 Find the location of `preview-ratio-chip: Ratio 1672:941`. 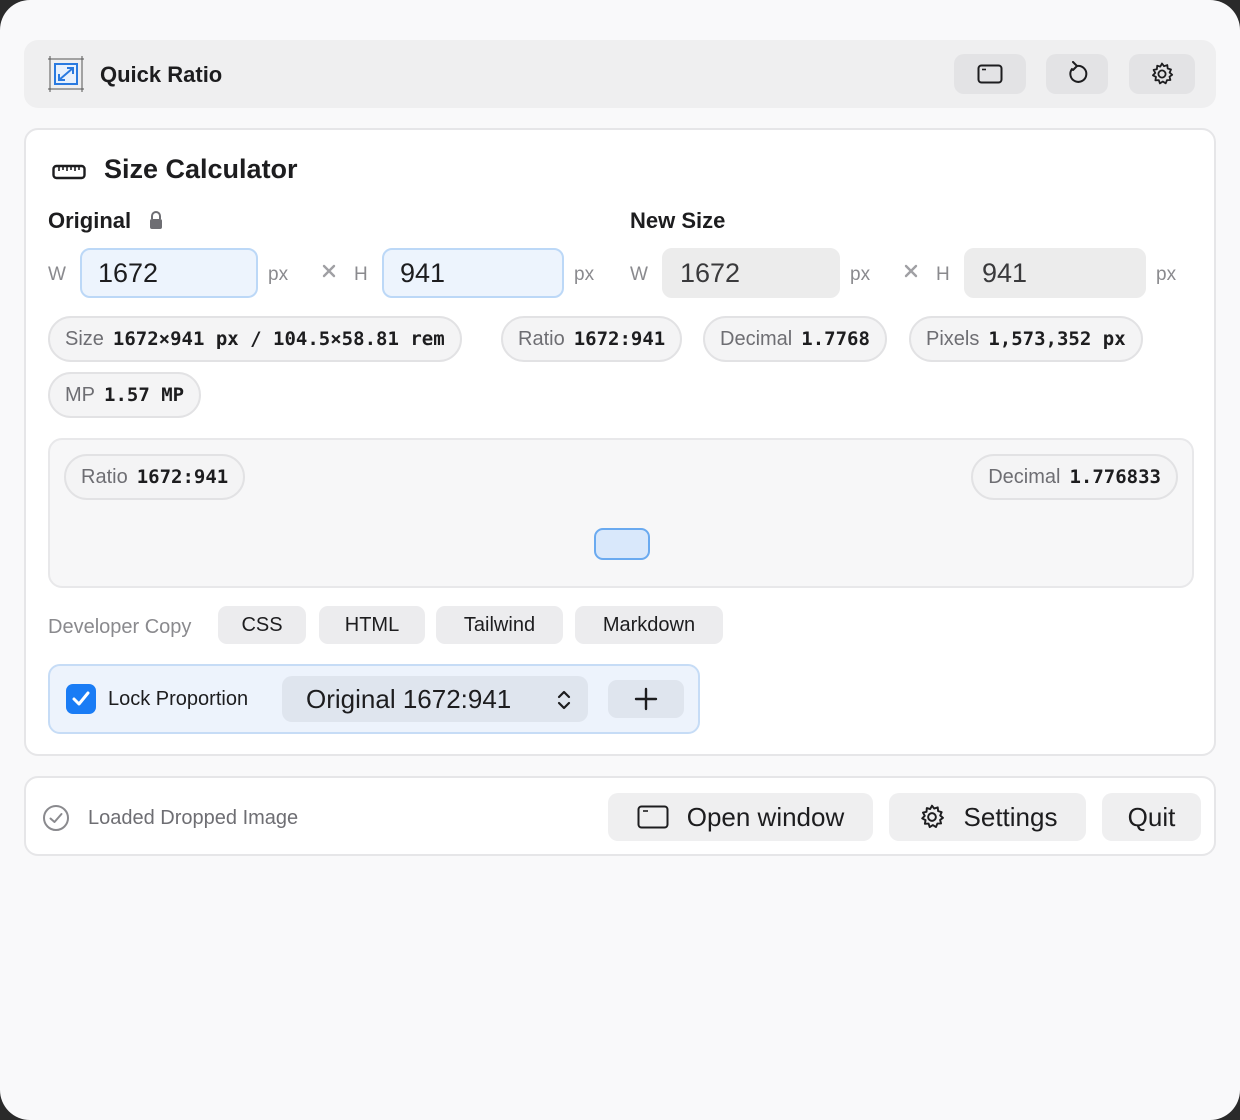

preview-ratio-chip: Ratio 1672:941 is located at coordinates (155, 477).